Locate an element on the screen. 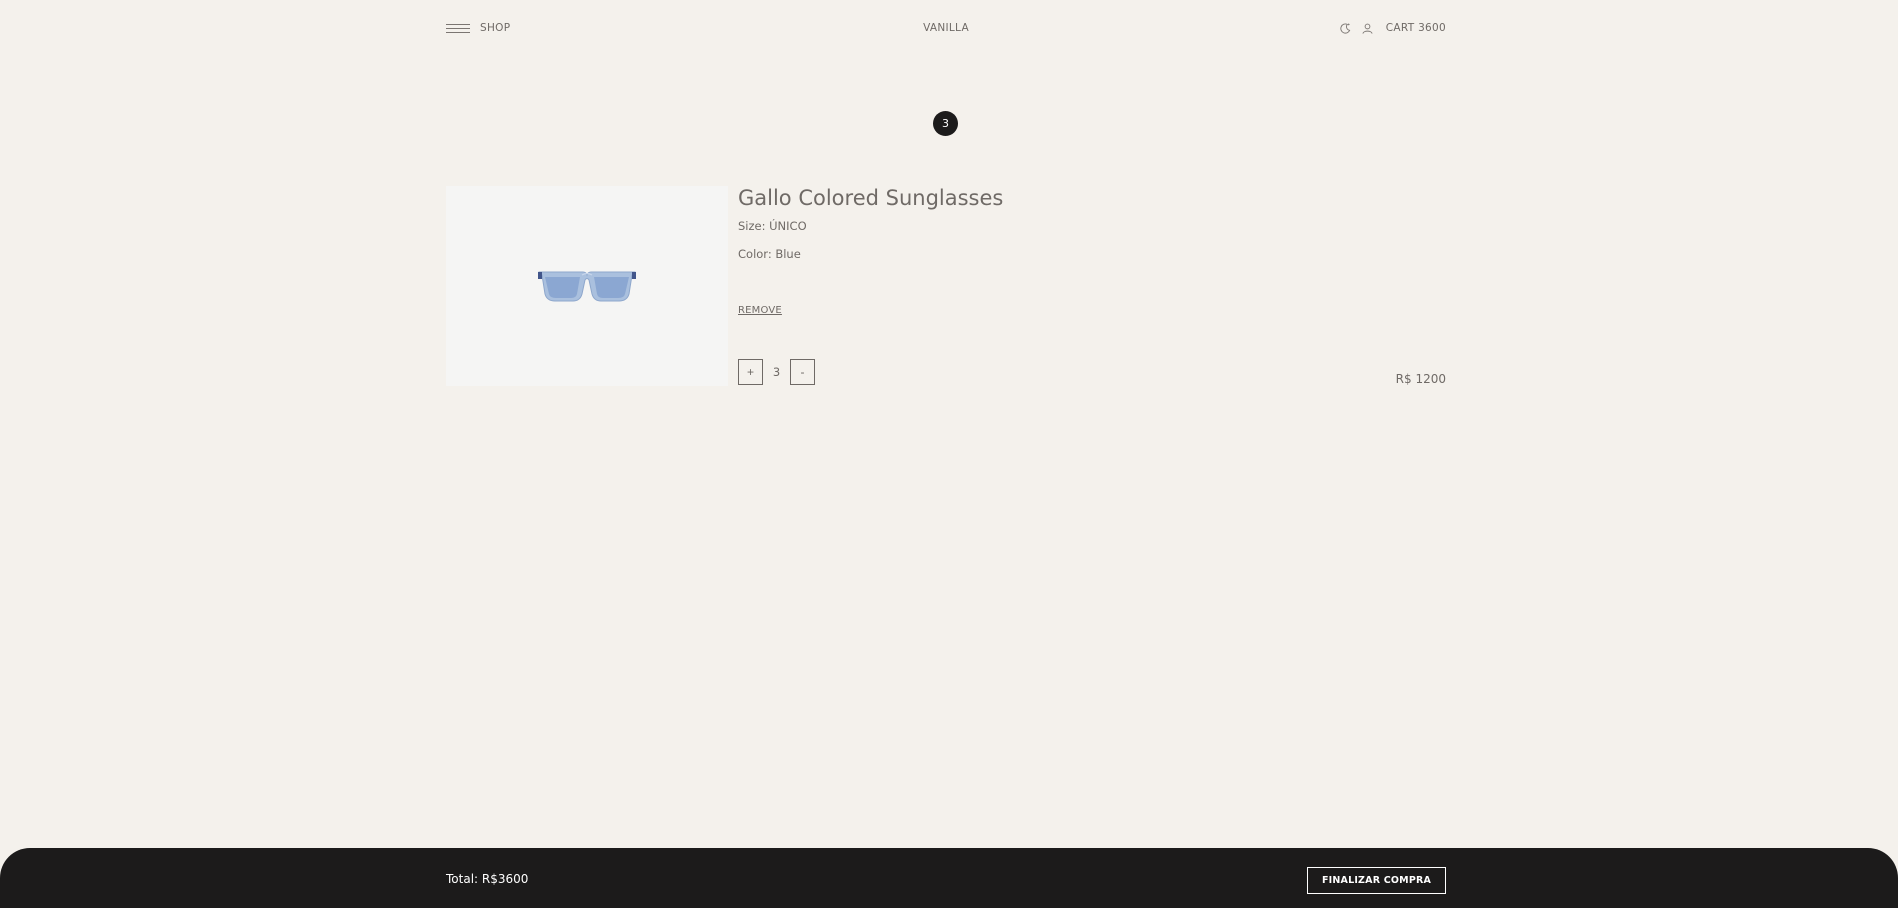  sunglasses-image is located at coordinates (587, 286).